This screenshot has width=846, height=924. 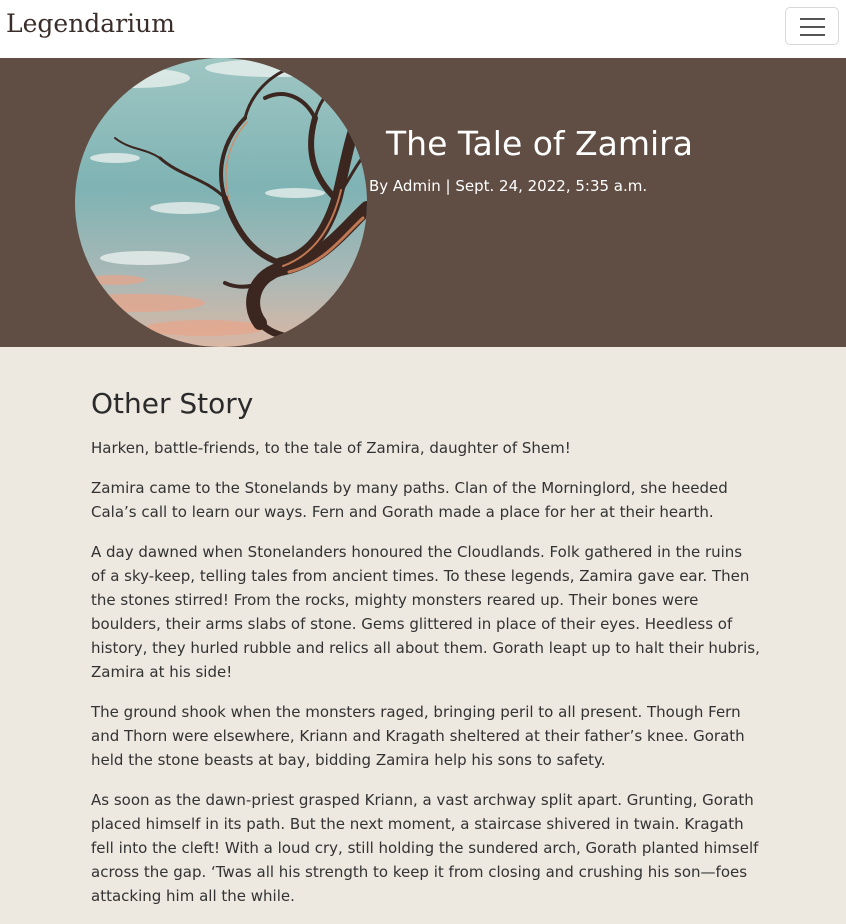 I want to click on brand-logo: Legendarium, so click(x=90, y=23).